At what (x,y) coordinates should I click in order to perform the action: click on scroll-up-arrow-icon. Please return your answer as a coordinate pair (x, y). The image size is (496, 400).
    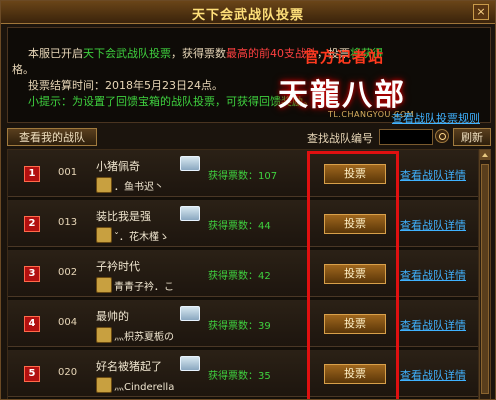
    Looking at the image, I should click on (485, 155).